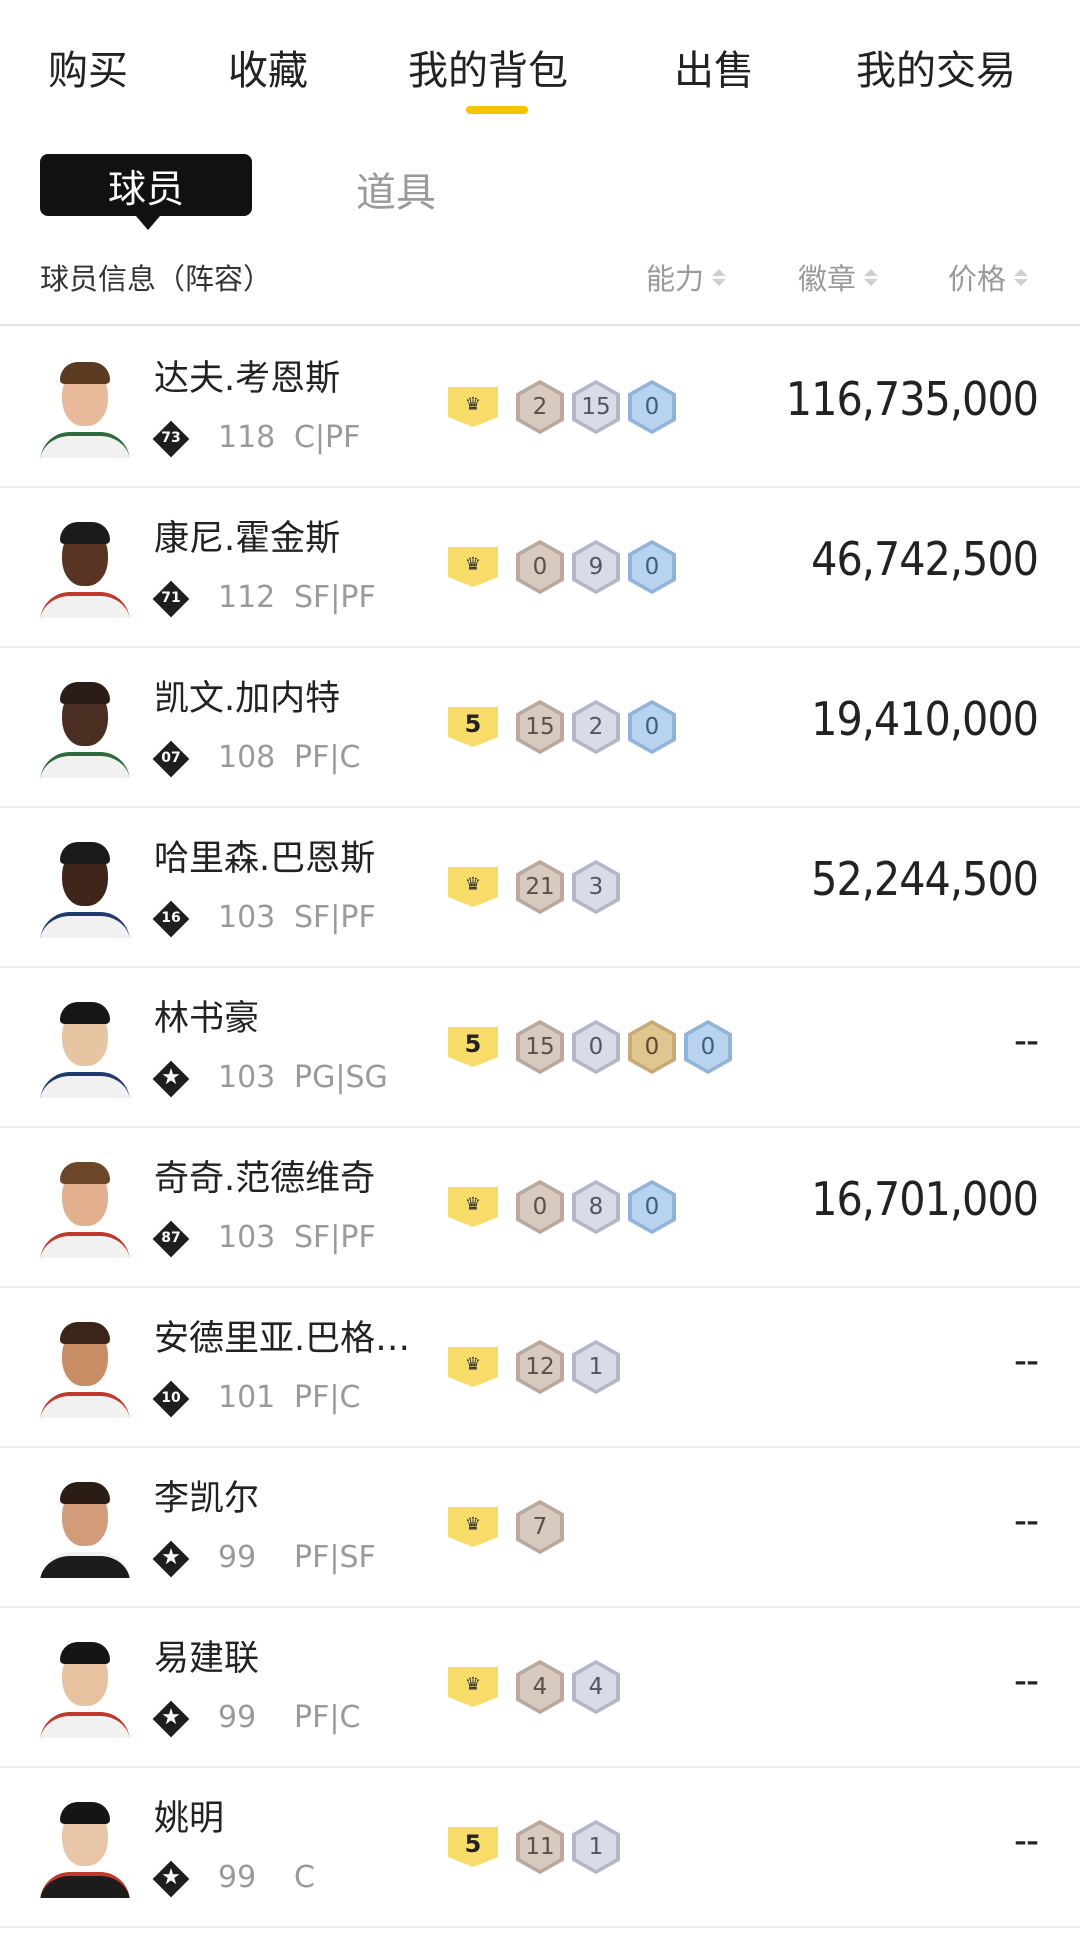 The image size is (1080, 1933). I want to click on player-row: 哈里森.巴恩斯 16 103 SF|PF ♛ 21 3 52,244,500, so click(540, 888).